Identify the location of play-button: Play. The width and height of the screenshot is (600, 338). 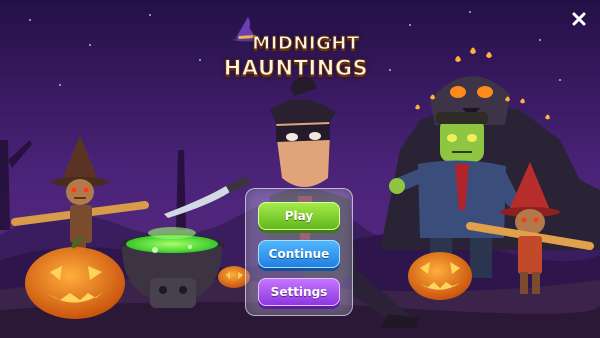
(299, 216).